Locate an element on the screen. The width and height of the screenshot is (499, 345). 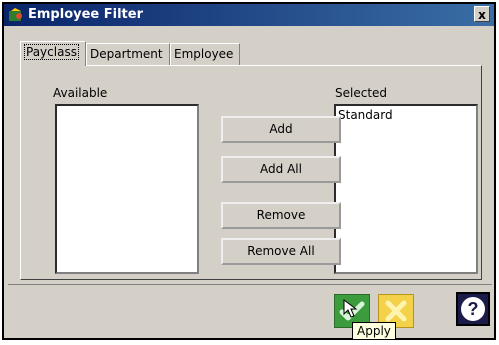
remove-all-button: Remove All is located at coordinates (281, 251).